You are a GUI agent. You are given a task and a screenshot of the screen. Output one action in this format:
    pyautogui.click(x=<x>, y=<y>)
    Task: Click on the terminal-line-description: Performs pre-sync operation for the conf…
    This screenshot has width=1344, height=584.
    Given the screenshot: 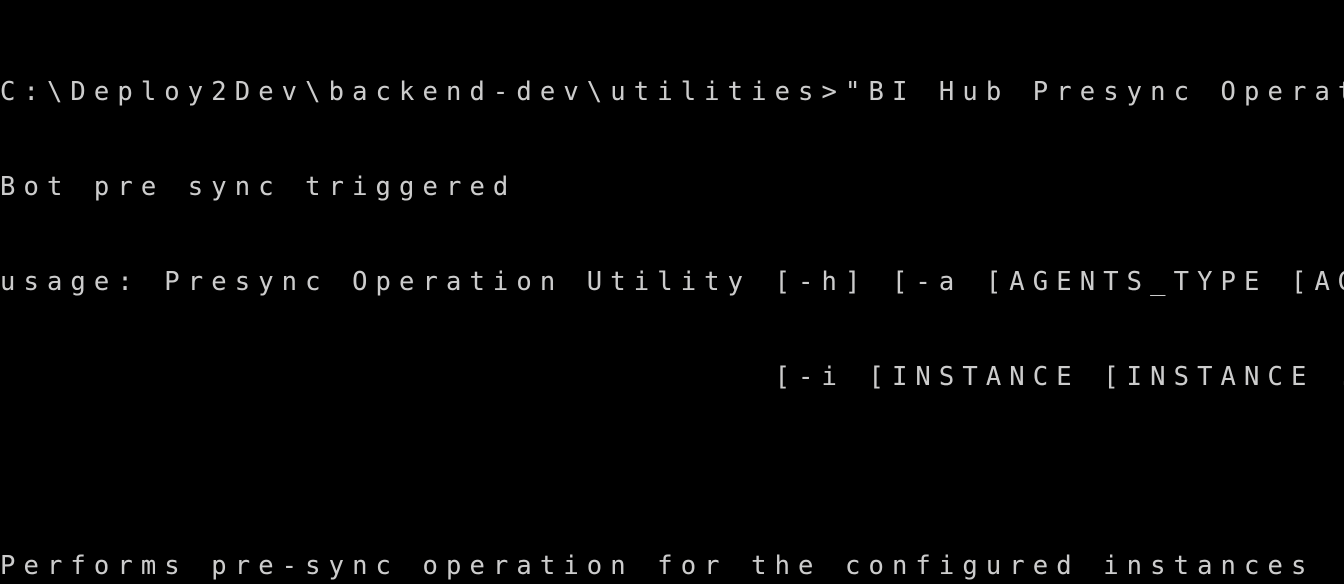 What is the action you would take?
    pyautogui.click(x=657, y=566)
    